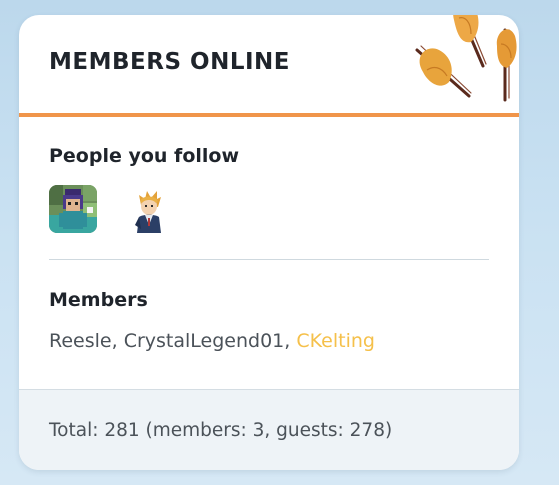 This screenshot has width=559, height=485. I want to click on member-link-crystallegend01: CrystalLegend01, so click(204, 341).